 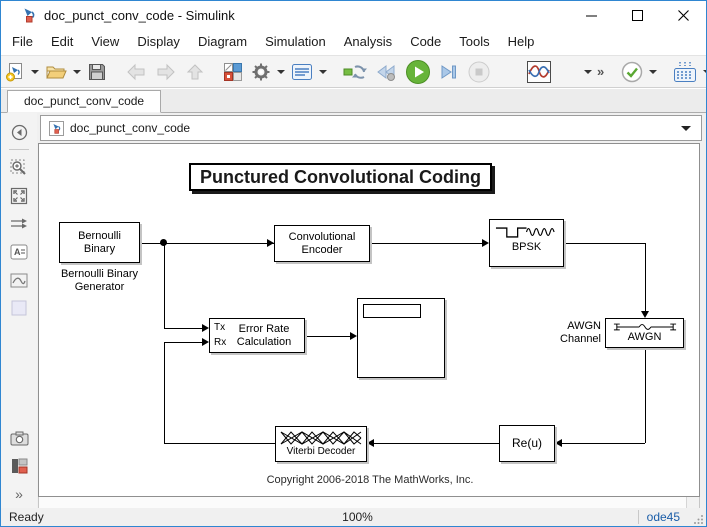 What do you see at coordinates (449, 72) in the screenshot?
I see `step-forward-button` at bounding box center [449, 72].